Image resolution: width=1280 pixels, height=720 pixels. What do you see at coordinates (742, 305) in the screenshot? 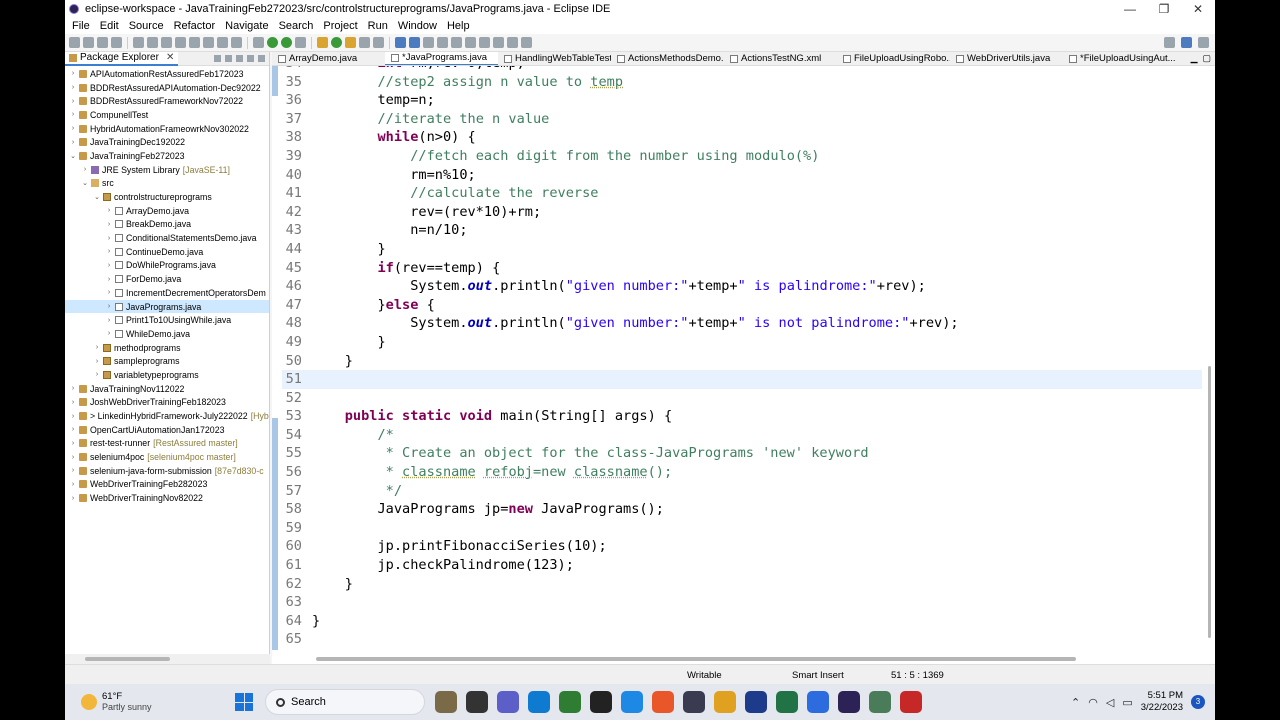
I see `code-line: 47 }else {` at bounding box center [742, 305].